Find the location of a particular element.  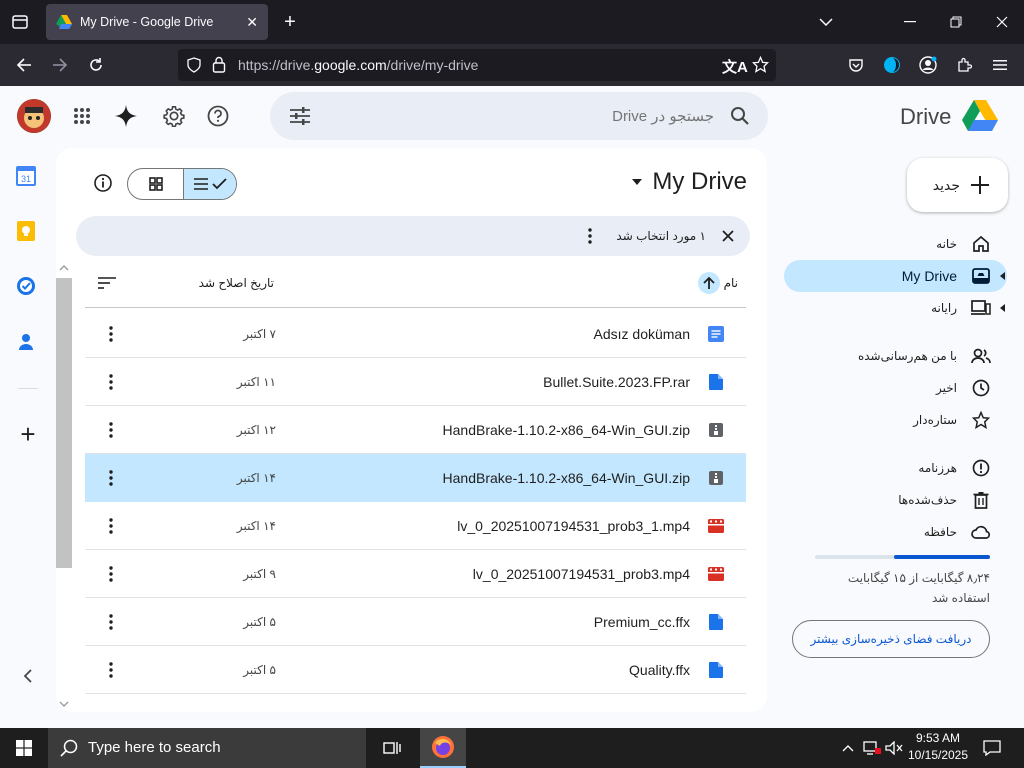

pocket-icon is located at coordinates (856, 65).